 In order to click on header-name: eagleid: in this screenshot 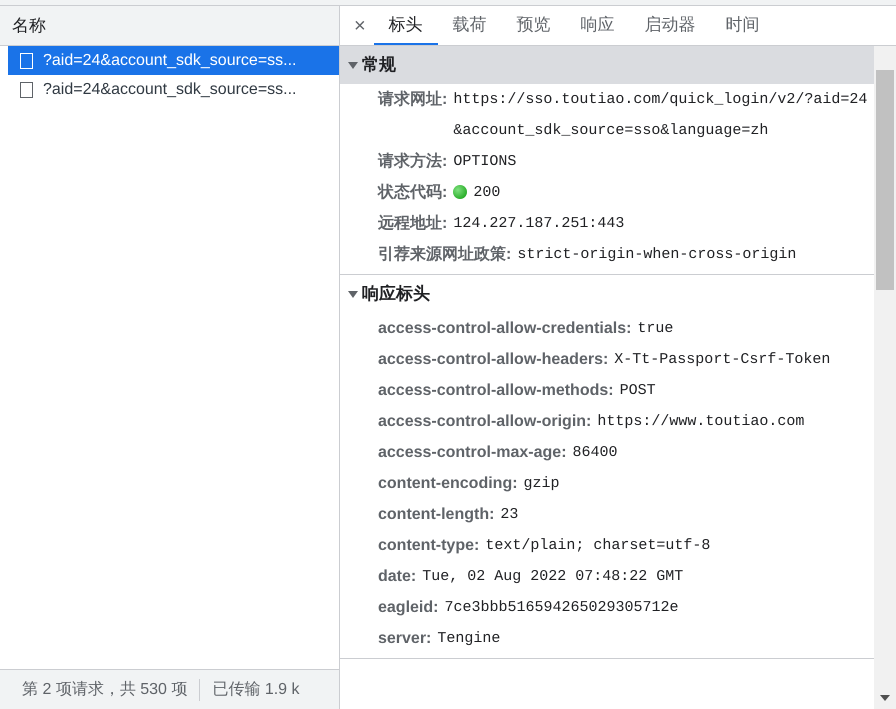, I will do `click(408, 608)`.